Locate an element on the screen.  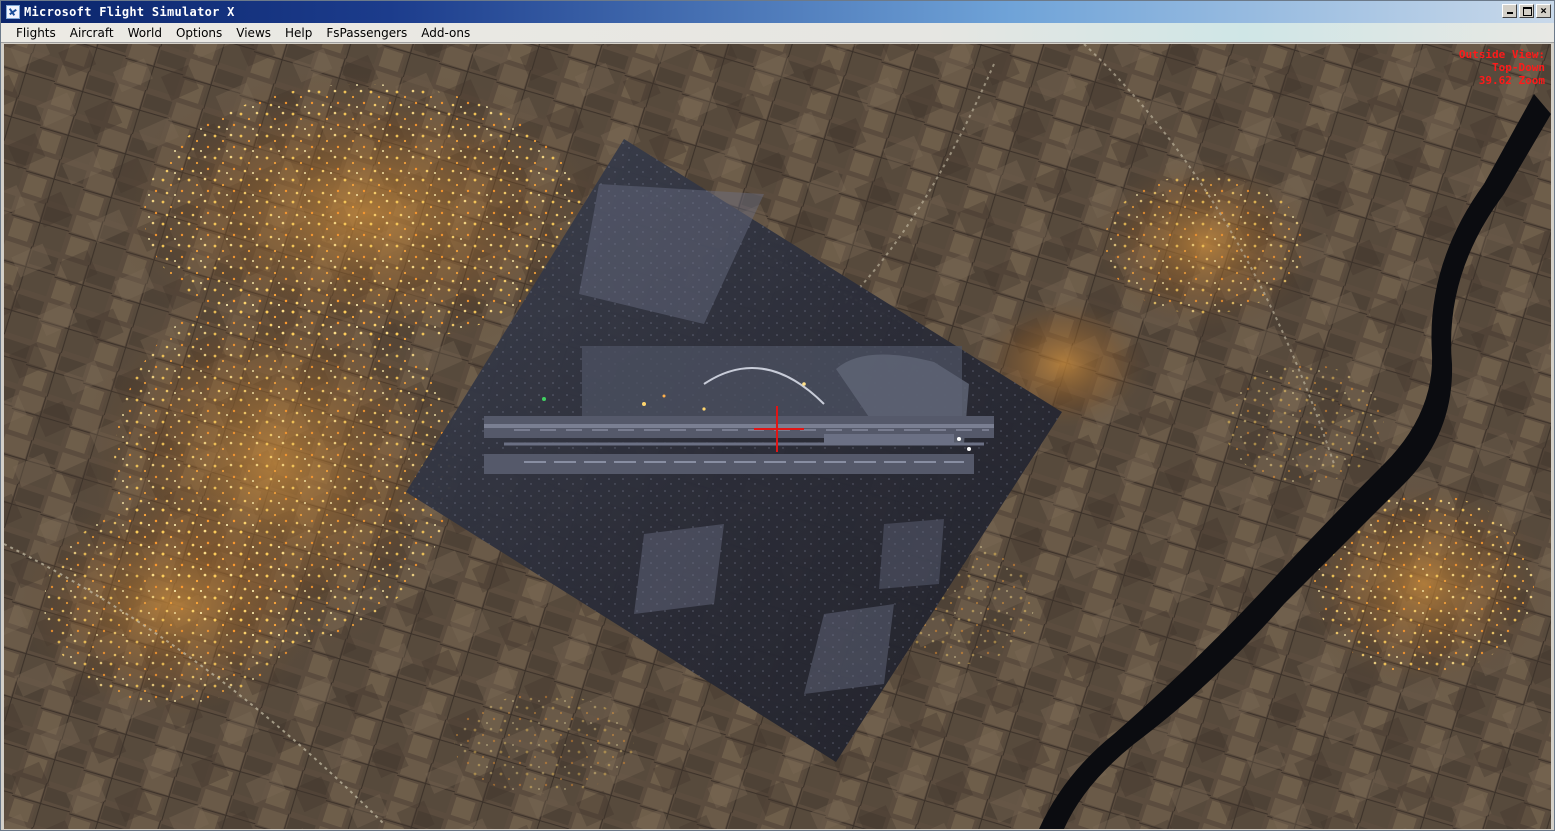
menu-aircraft: Aircraft is located at coordinates (92, 33).